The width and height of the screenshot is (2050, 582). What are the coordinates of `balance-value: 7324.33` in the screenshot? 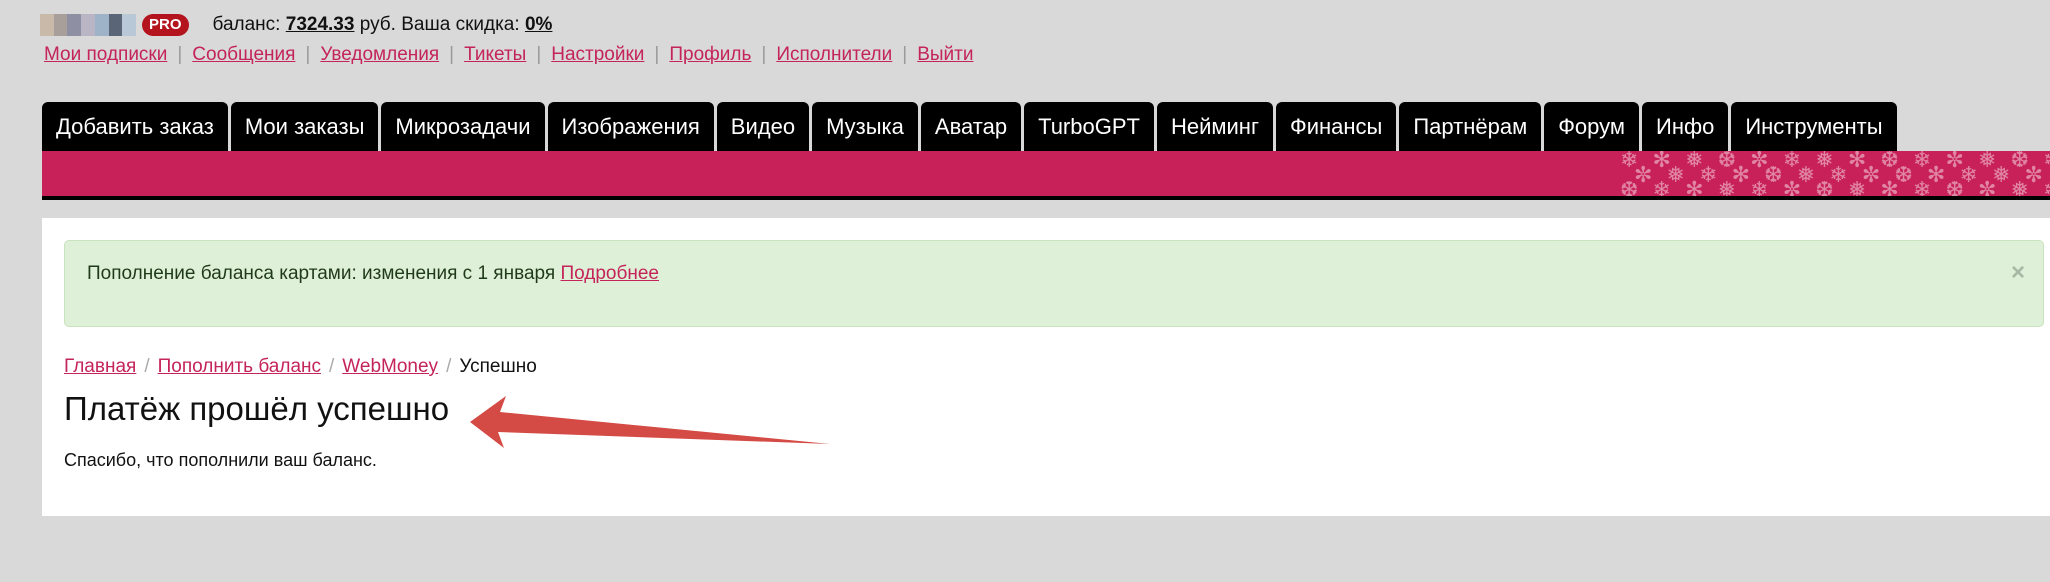 It's located at (320, 24).